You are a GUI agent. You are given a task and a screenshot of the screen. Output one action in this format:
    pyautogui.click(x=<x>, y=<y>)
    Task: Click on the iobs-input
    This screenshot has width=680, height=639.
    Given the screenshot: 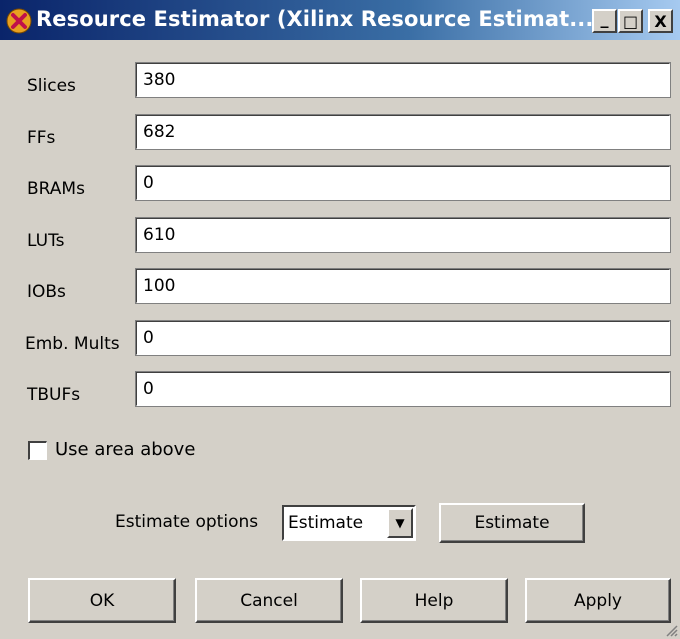 What is the action you would take?
    pyautogui.click(x=403, y=286)
    